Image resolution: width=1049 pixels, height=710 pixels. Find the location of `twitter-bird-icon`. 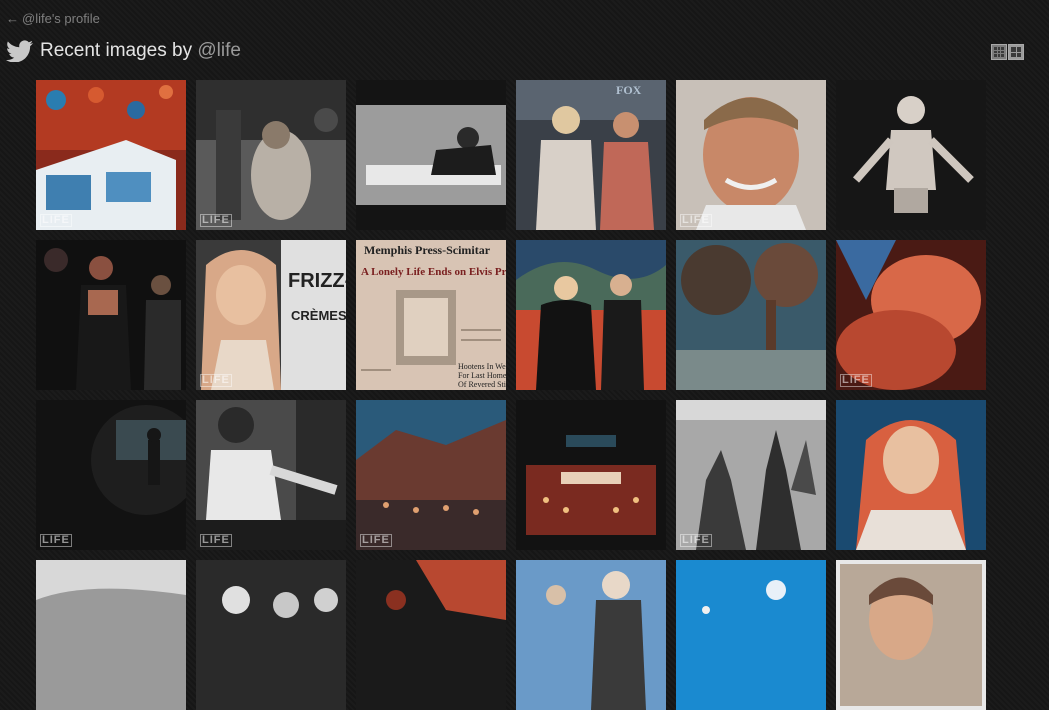

twitter-bird-icon is located at coordinates (19, 51).